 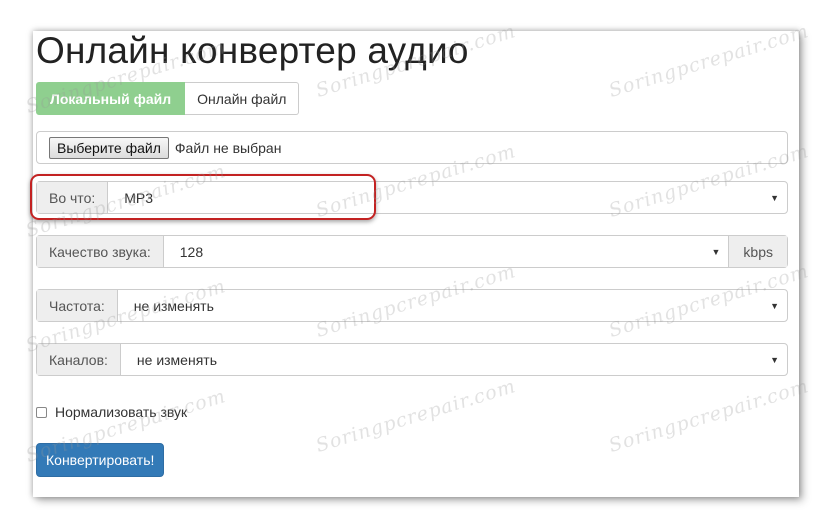 I want to click on channels-select: не изменять ▼, so click(x=454, y=359).